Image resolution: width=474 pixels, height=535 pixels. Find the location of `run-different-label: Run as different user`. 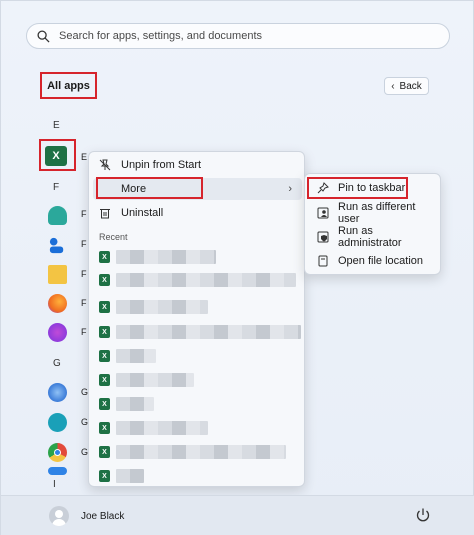

run-different-label: Run as different user is located at coordinates (377, 213).